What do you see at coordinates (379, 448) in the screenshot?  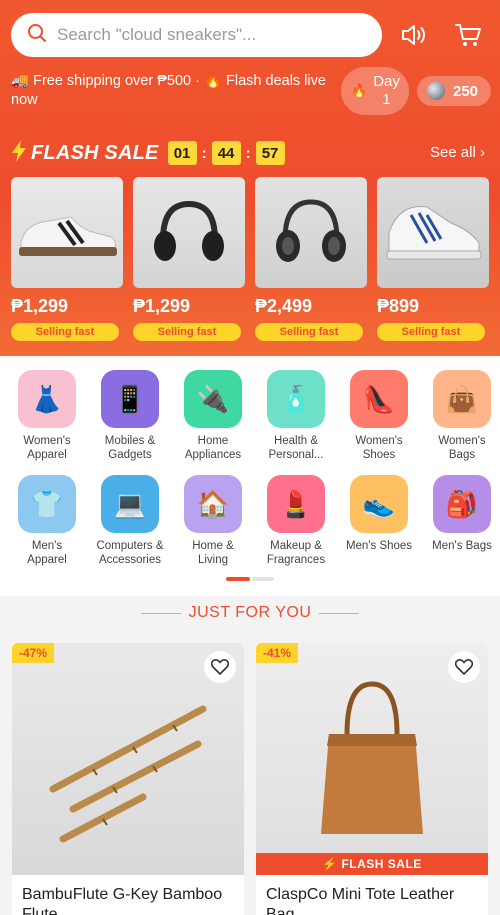 I see `category-label: Women's Shoes` at bounding box center [379, 448].